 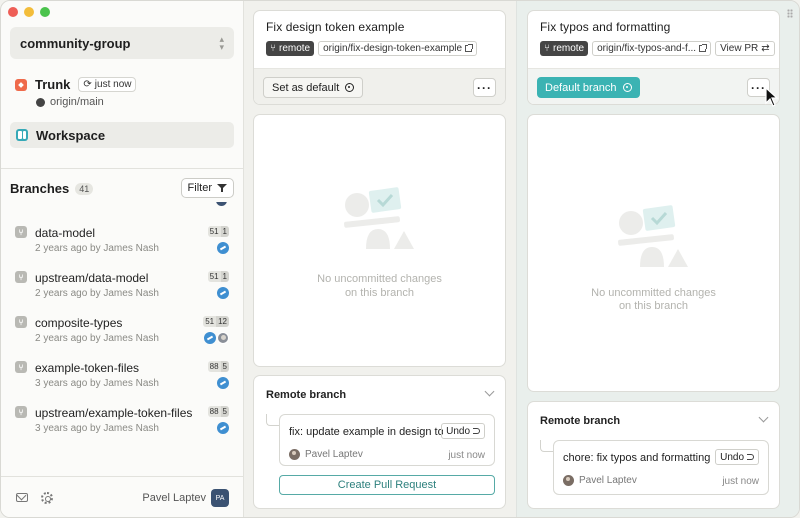 I want to click on view-pr-label: View PR, so click(x=739, y=48).